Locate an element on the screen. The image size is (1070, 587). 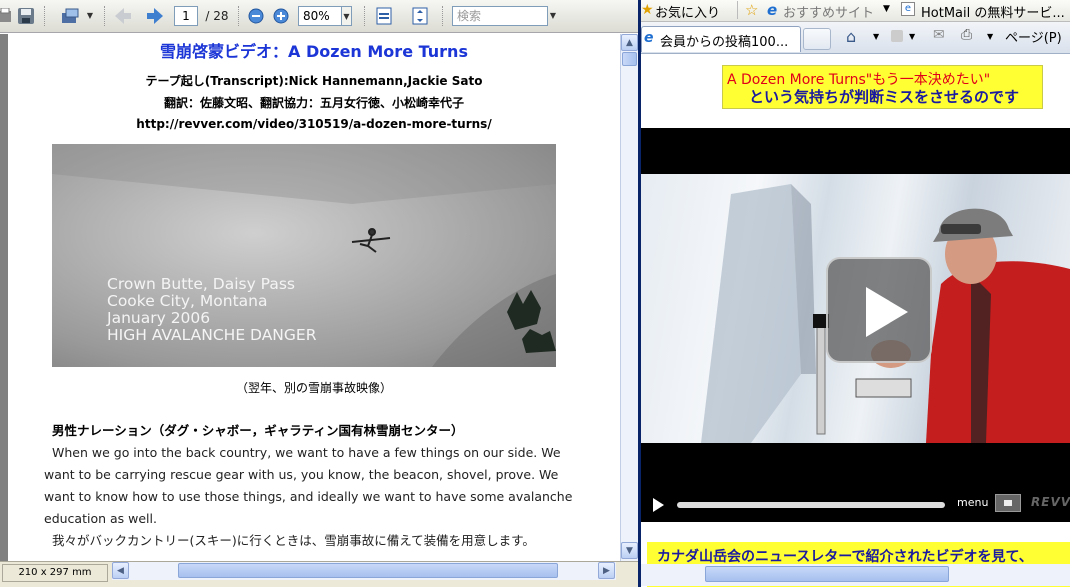
video-menu-button: menu is located at coordinates (972, 502).